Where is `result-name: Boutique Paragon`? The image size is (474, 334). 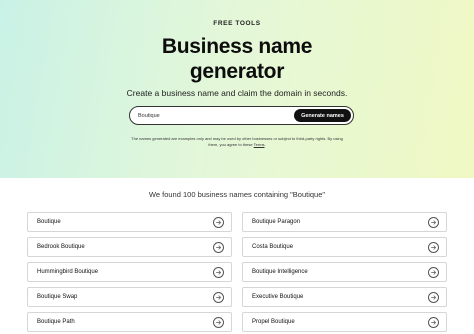 result-name: Boutique Paragon is located at coordinates (276, 222).